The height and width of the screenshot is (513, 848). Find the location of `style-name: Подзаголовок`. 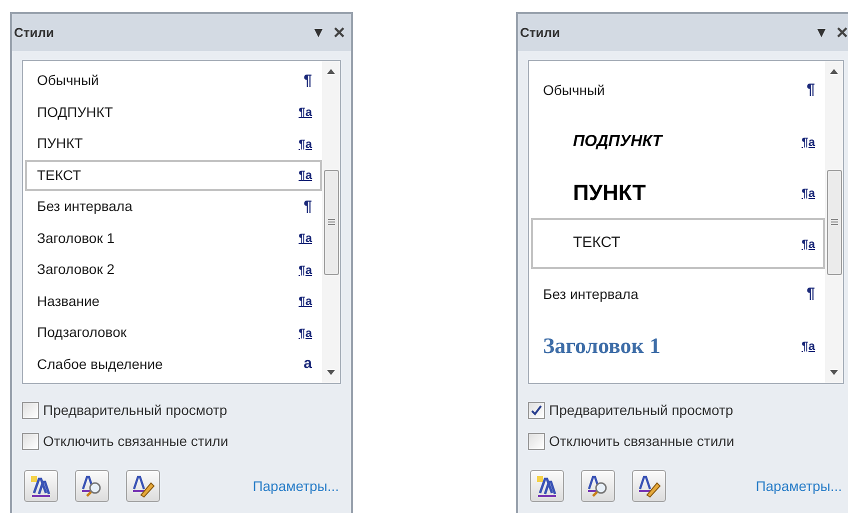

style-name: Подзаголовок is located at coordinates (81, 332).